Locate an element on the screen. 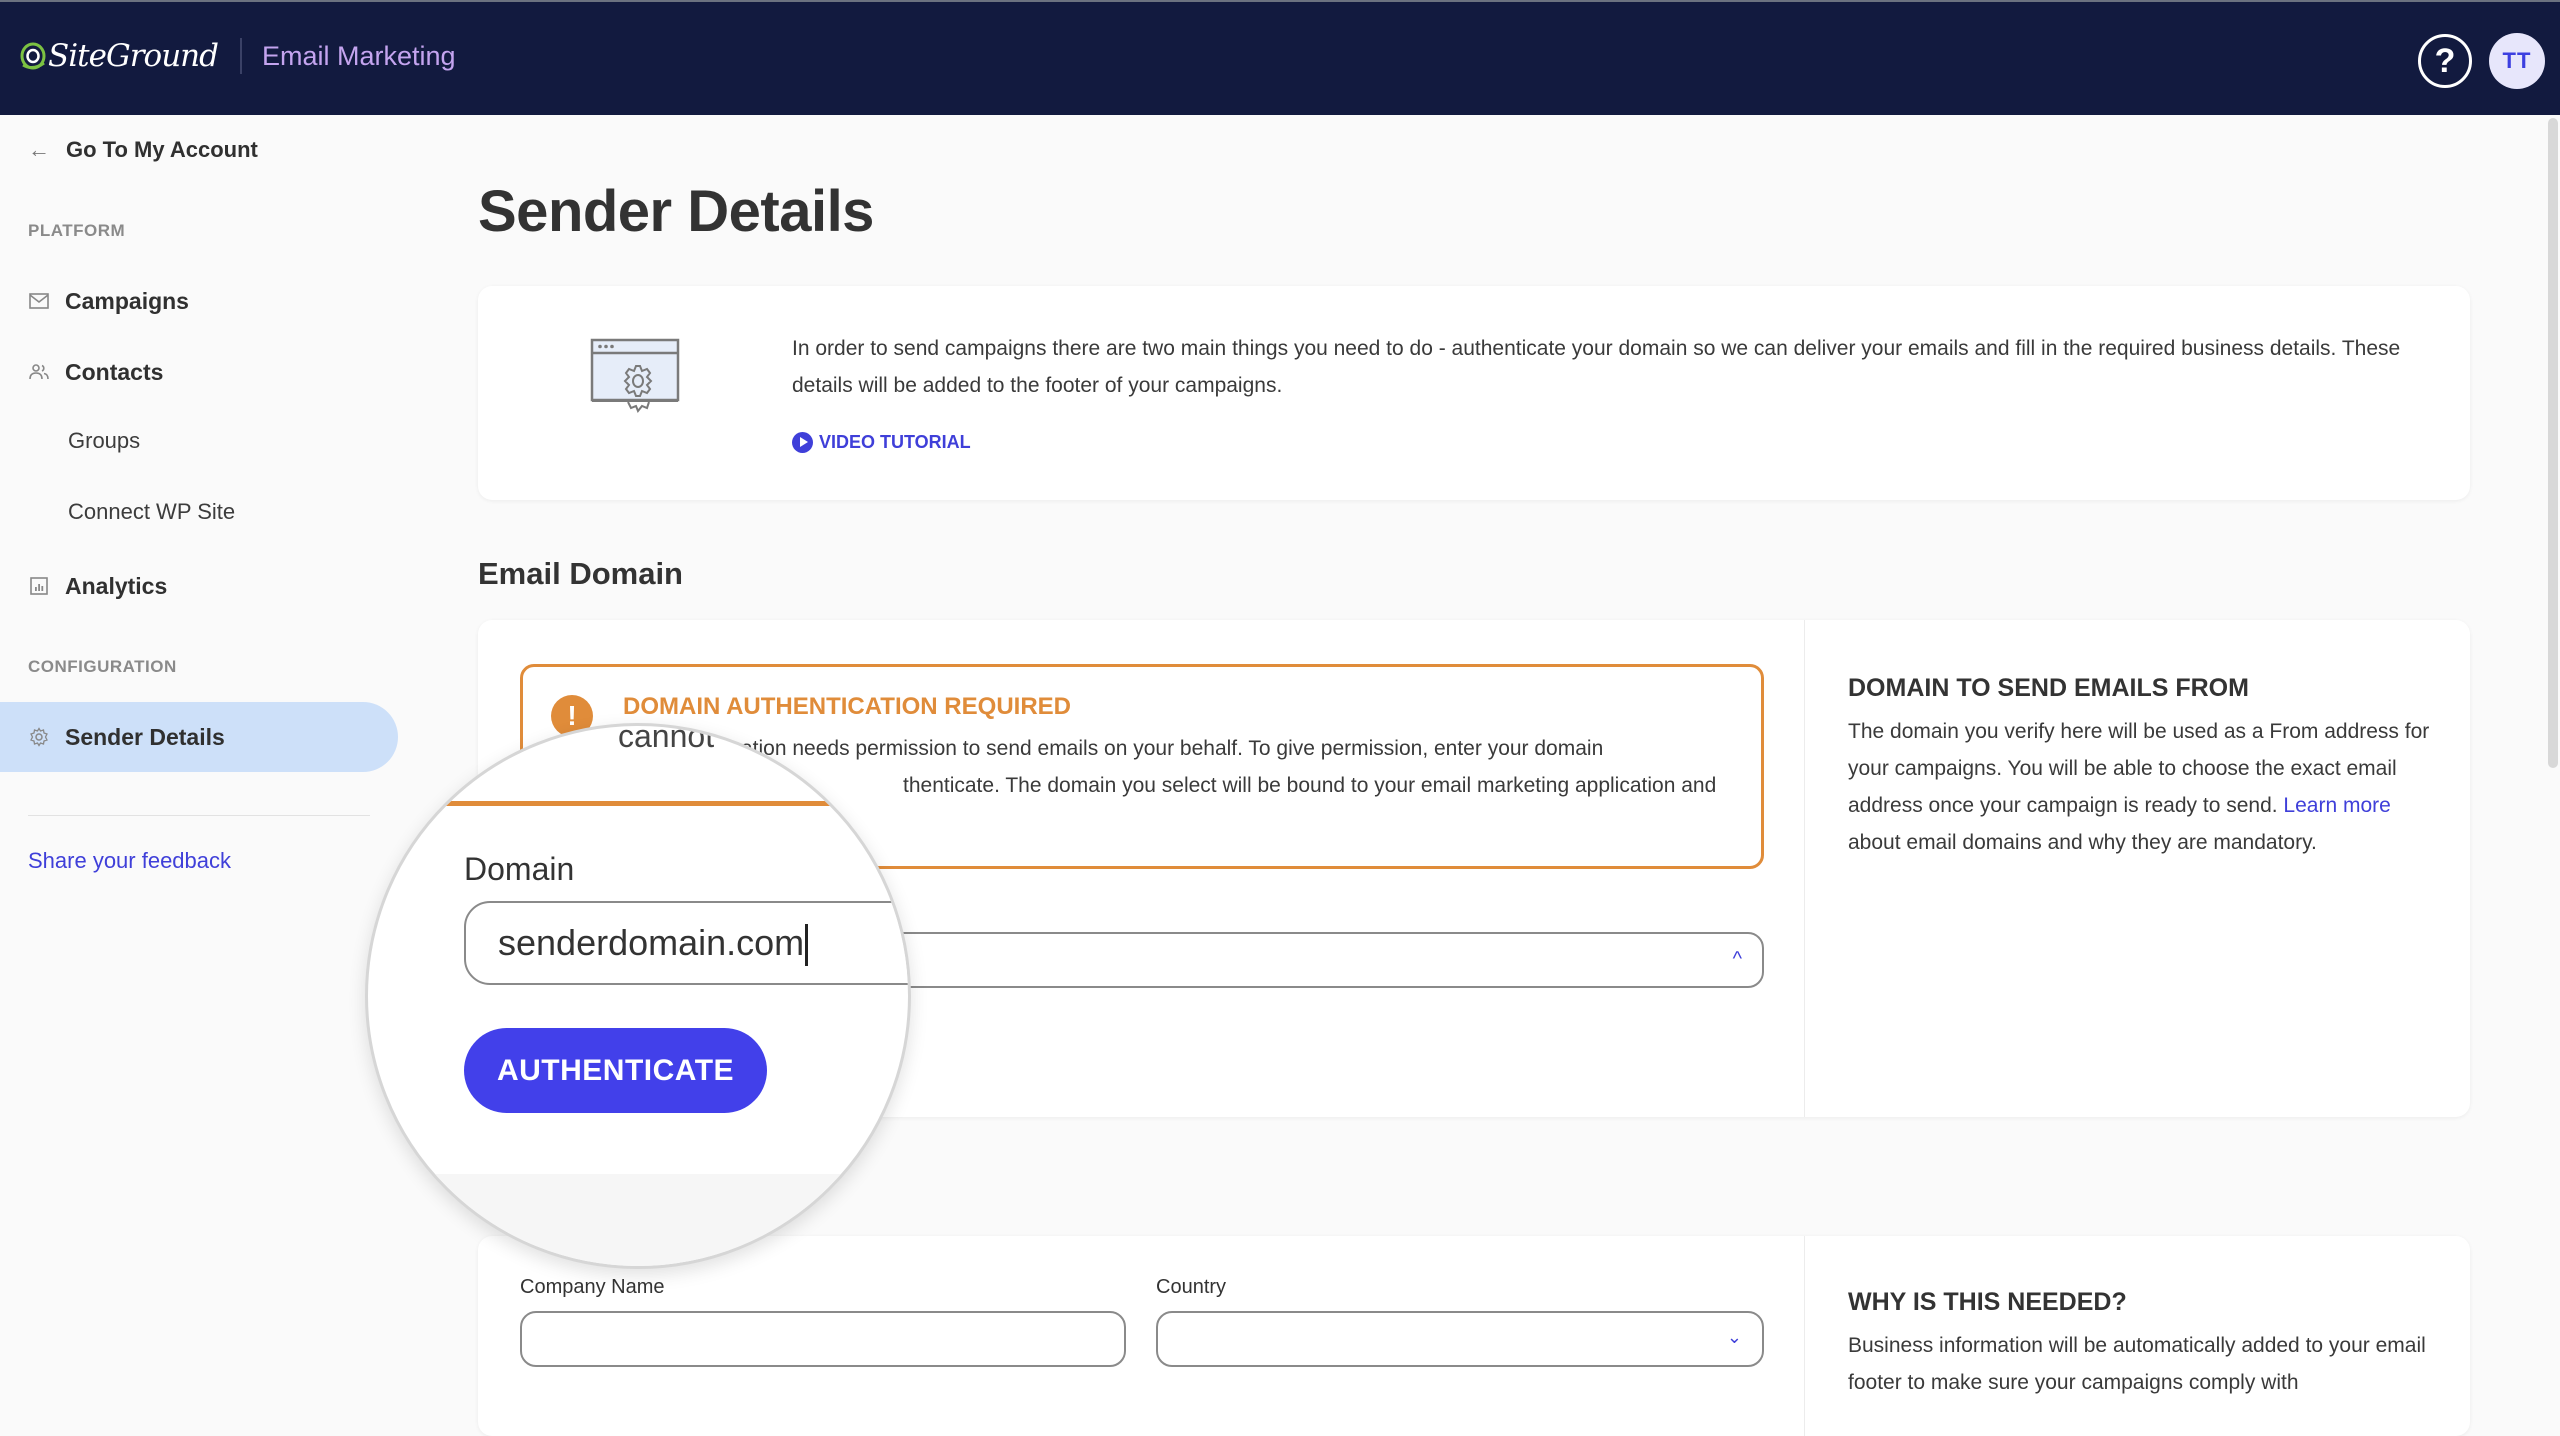 This screenshot has height=1436, width=2560. sidebar-item-sender-details: Sender Details is located at coordinates (199, 737).